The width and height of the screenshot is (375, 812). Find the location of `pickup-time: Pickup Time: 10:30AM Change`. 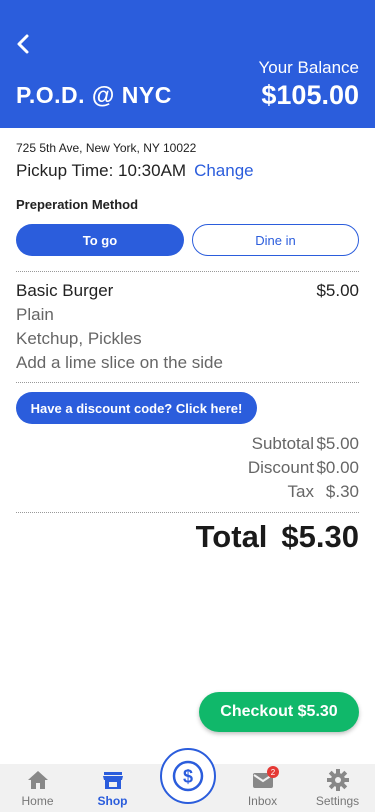

pickup-time: Pickup Time: 10:30AM Change is located at coordinates (135, 171).